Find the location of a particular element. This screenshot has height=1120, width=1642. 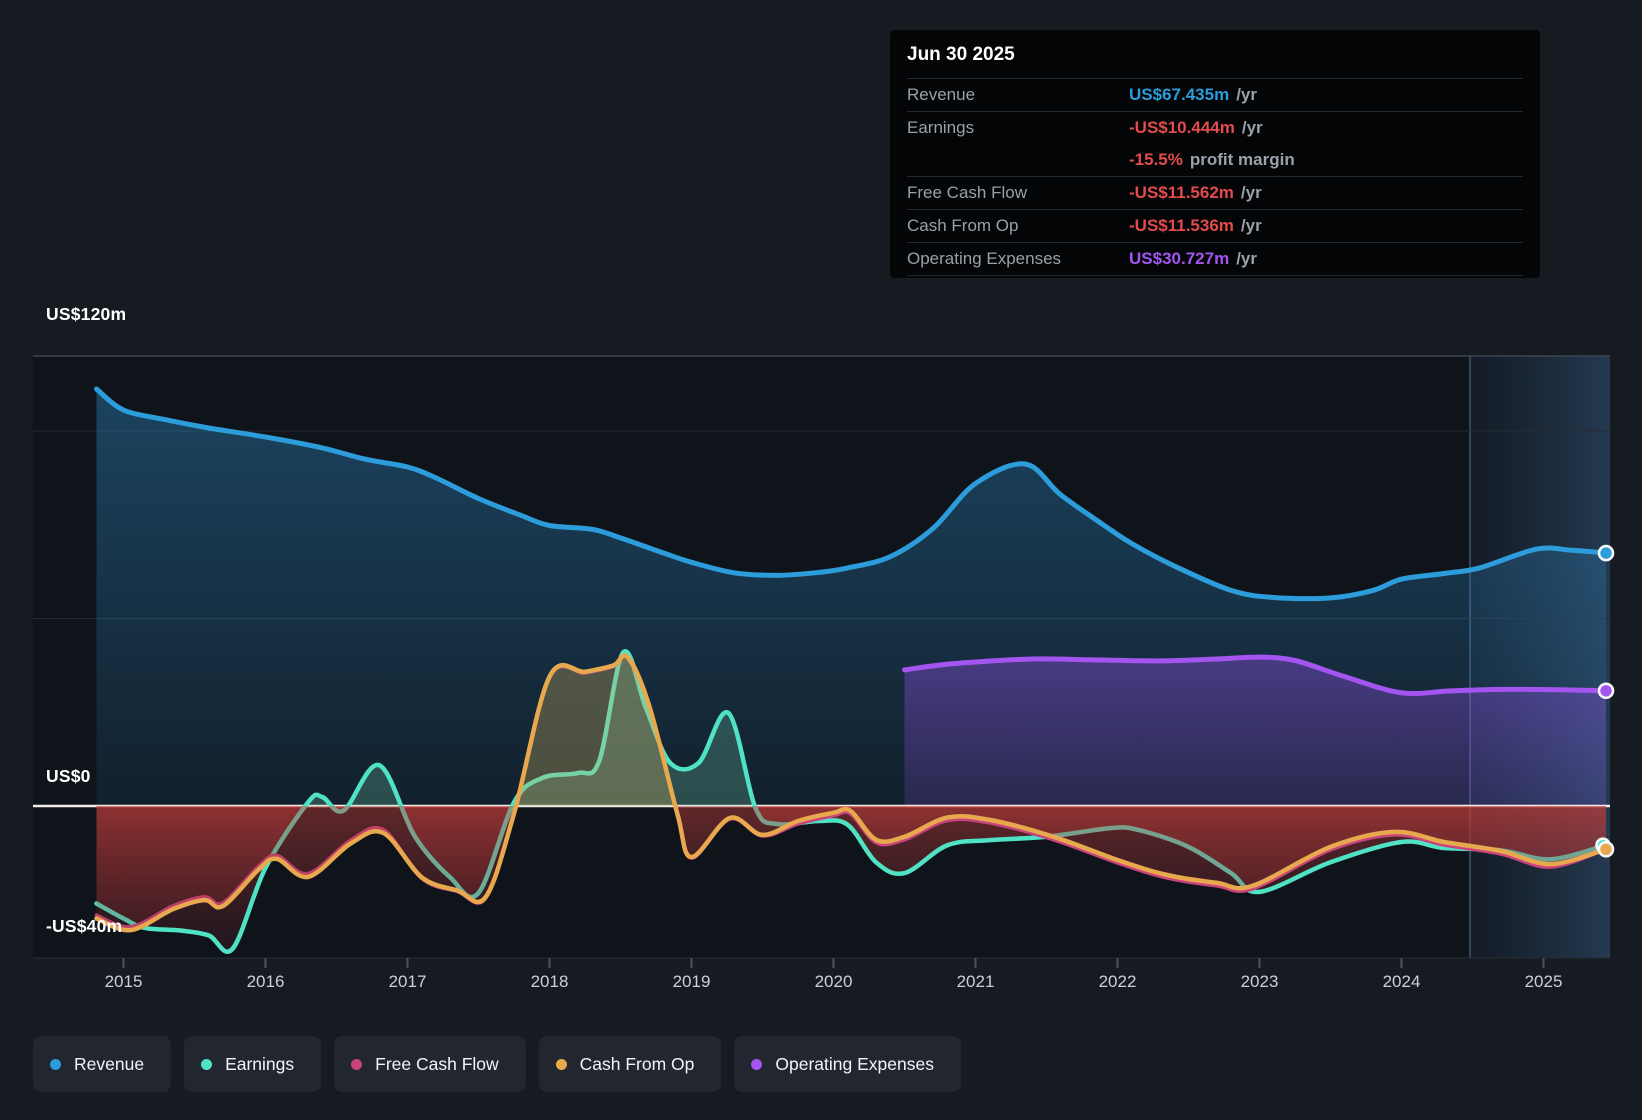

x-axis-label-2018: 2018 is located at coordinates (549, 981).